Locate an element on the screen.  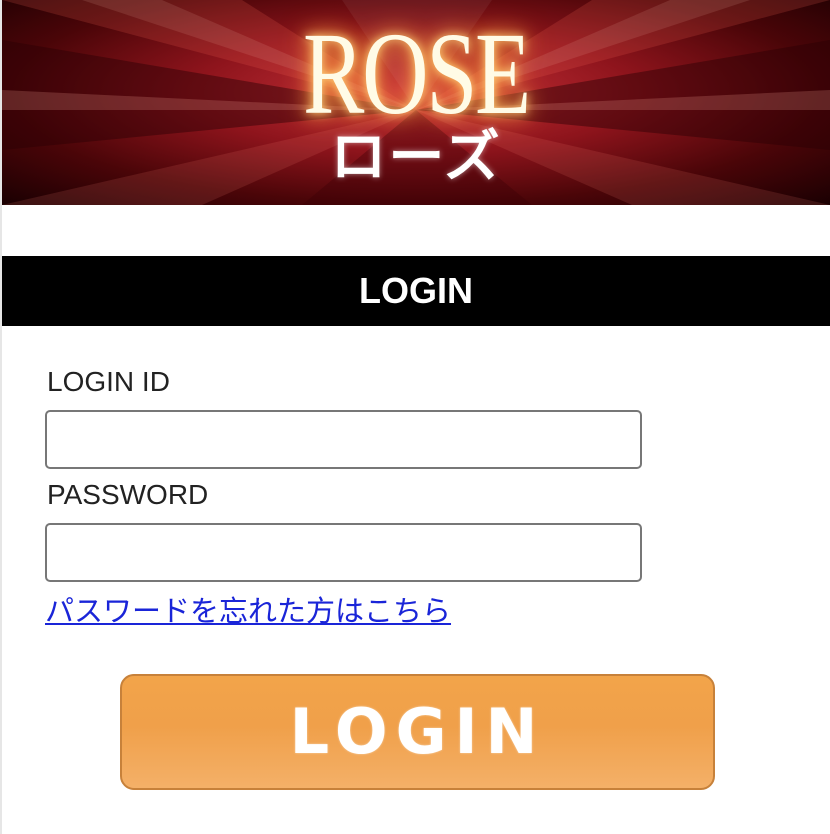
login-id-input is located at coordinates (343, 439).